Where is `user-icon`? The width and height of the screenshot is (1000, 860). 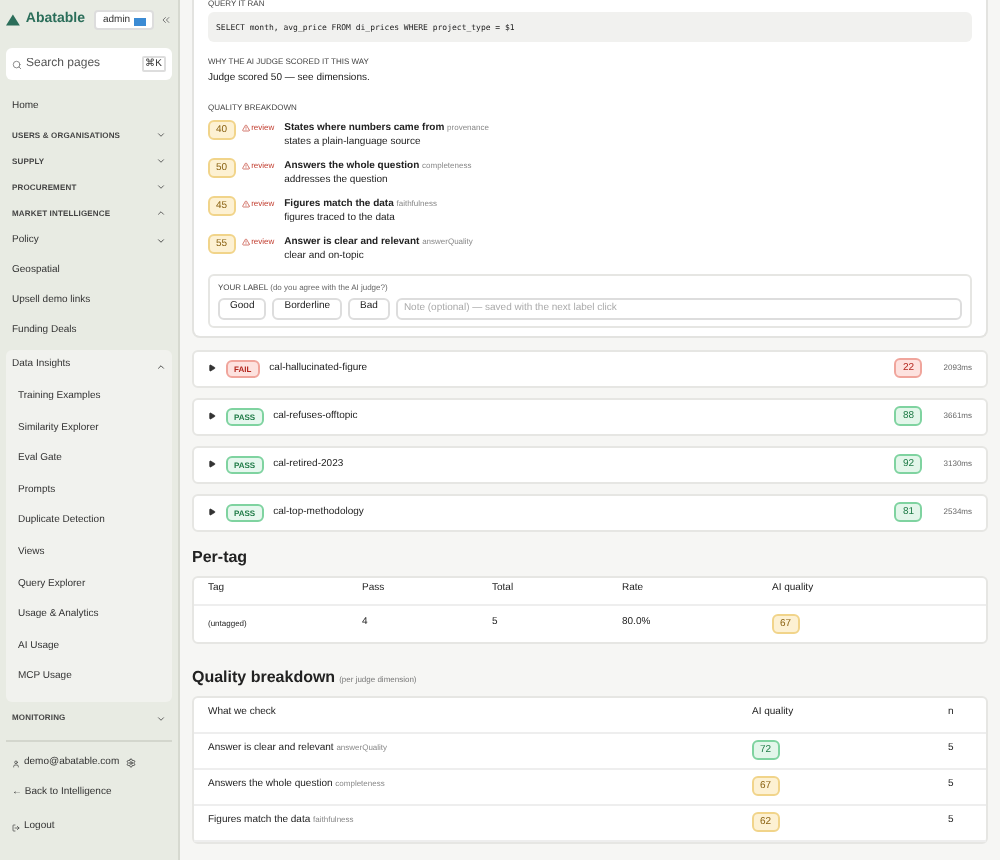 user-icon is located at coordinates (16, 763).